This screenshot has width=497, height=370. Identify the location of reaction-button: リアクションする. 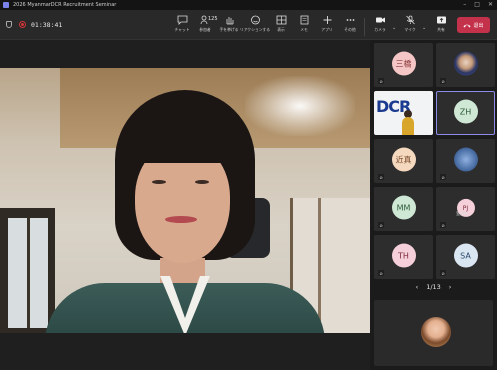
(255, 26).